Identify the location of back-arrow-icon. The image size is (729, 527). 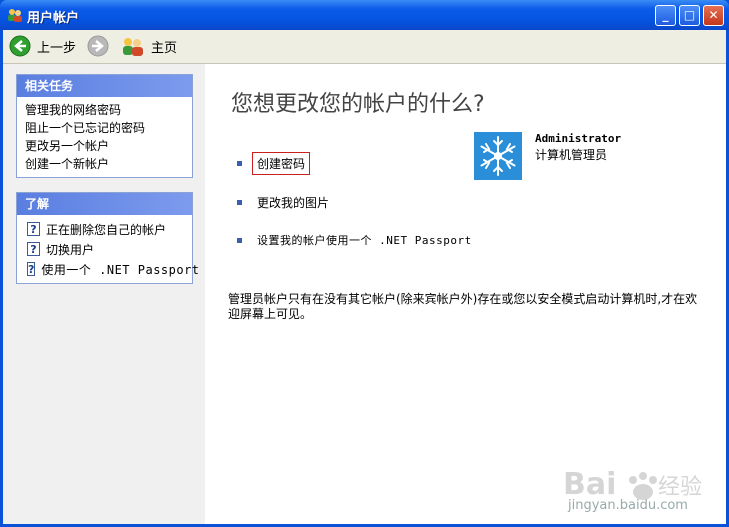
(20, 46).